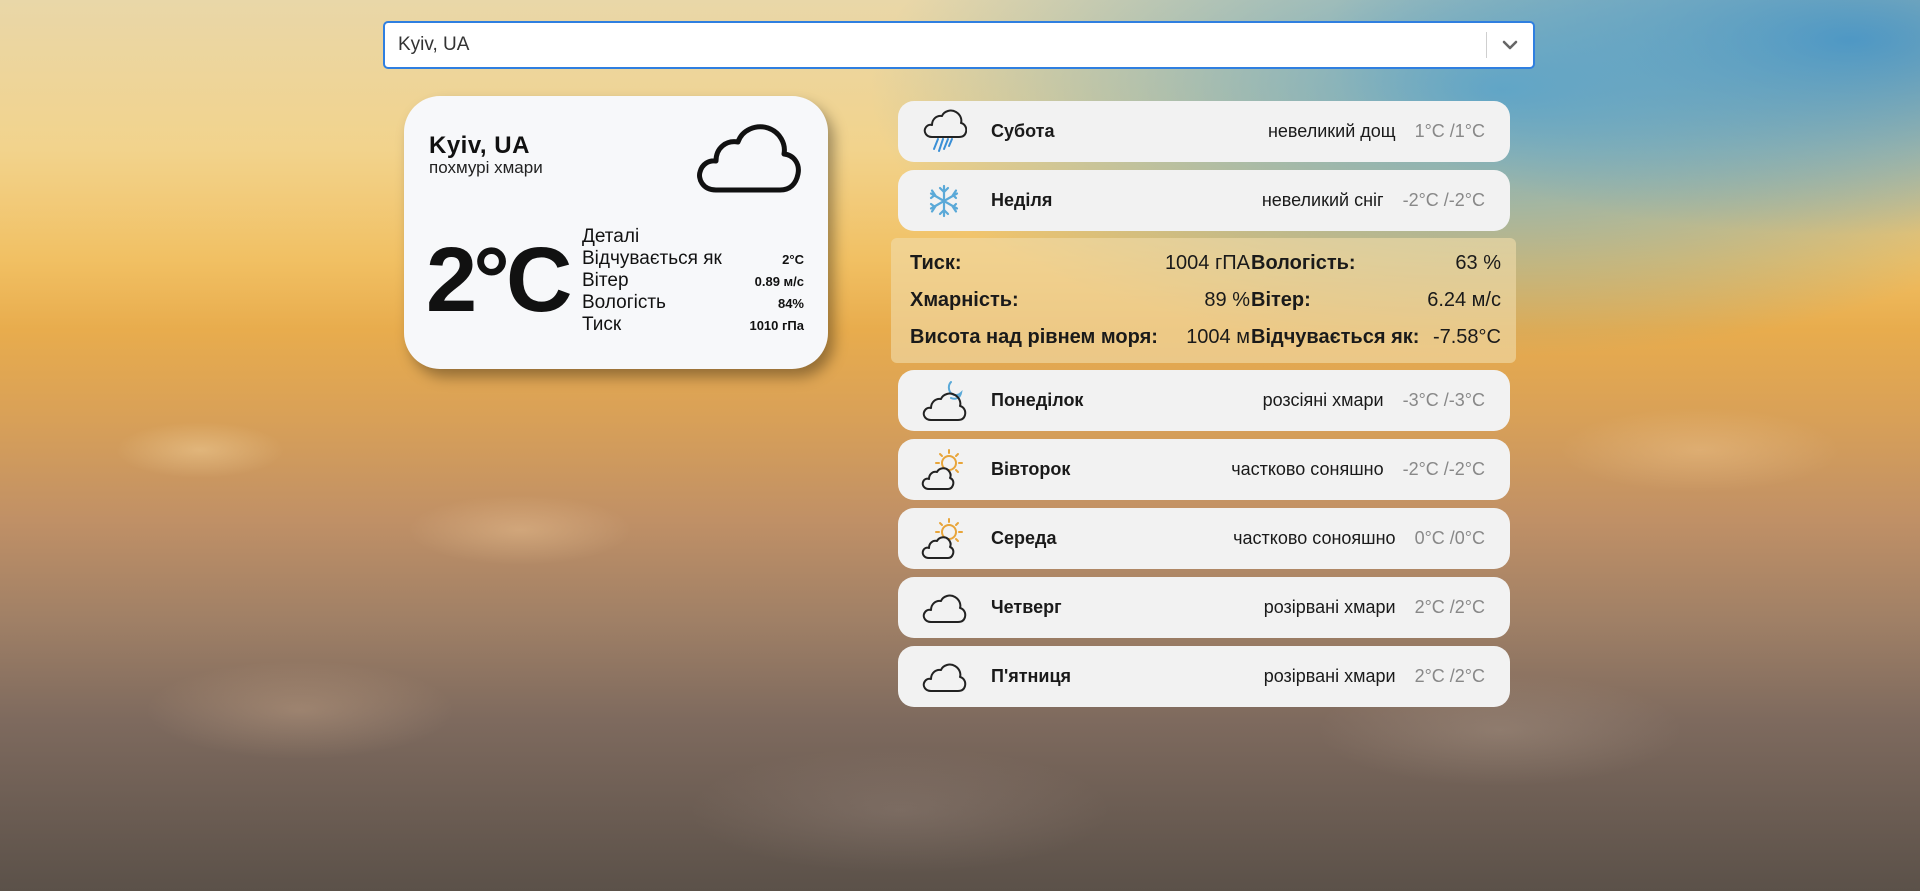  I want to click on city-select: Kyiv, UA, so click(959, 45).